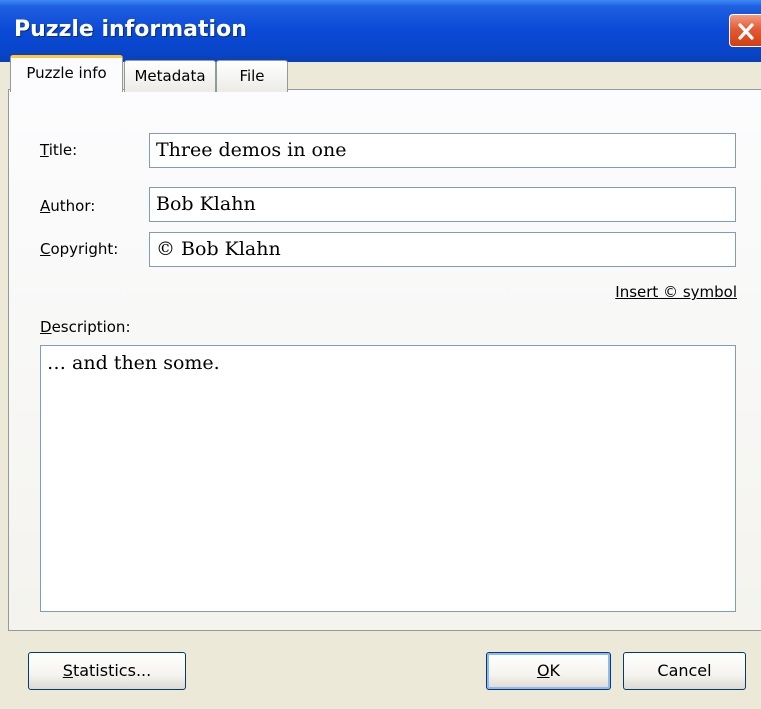 This screenshot has width=761, height=709. I want to click on close-button, so click(745, 30).